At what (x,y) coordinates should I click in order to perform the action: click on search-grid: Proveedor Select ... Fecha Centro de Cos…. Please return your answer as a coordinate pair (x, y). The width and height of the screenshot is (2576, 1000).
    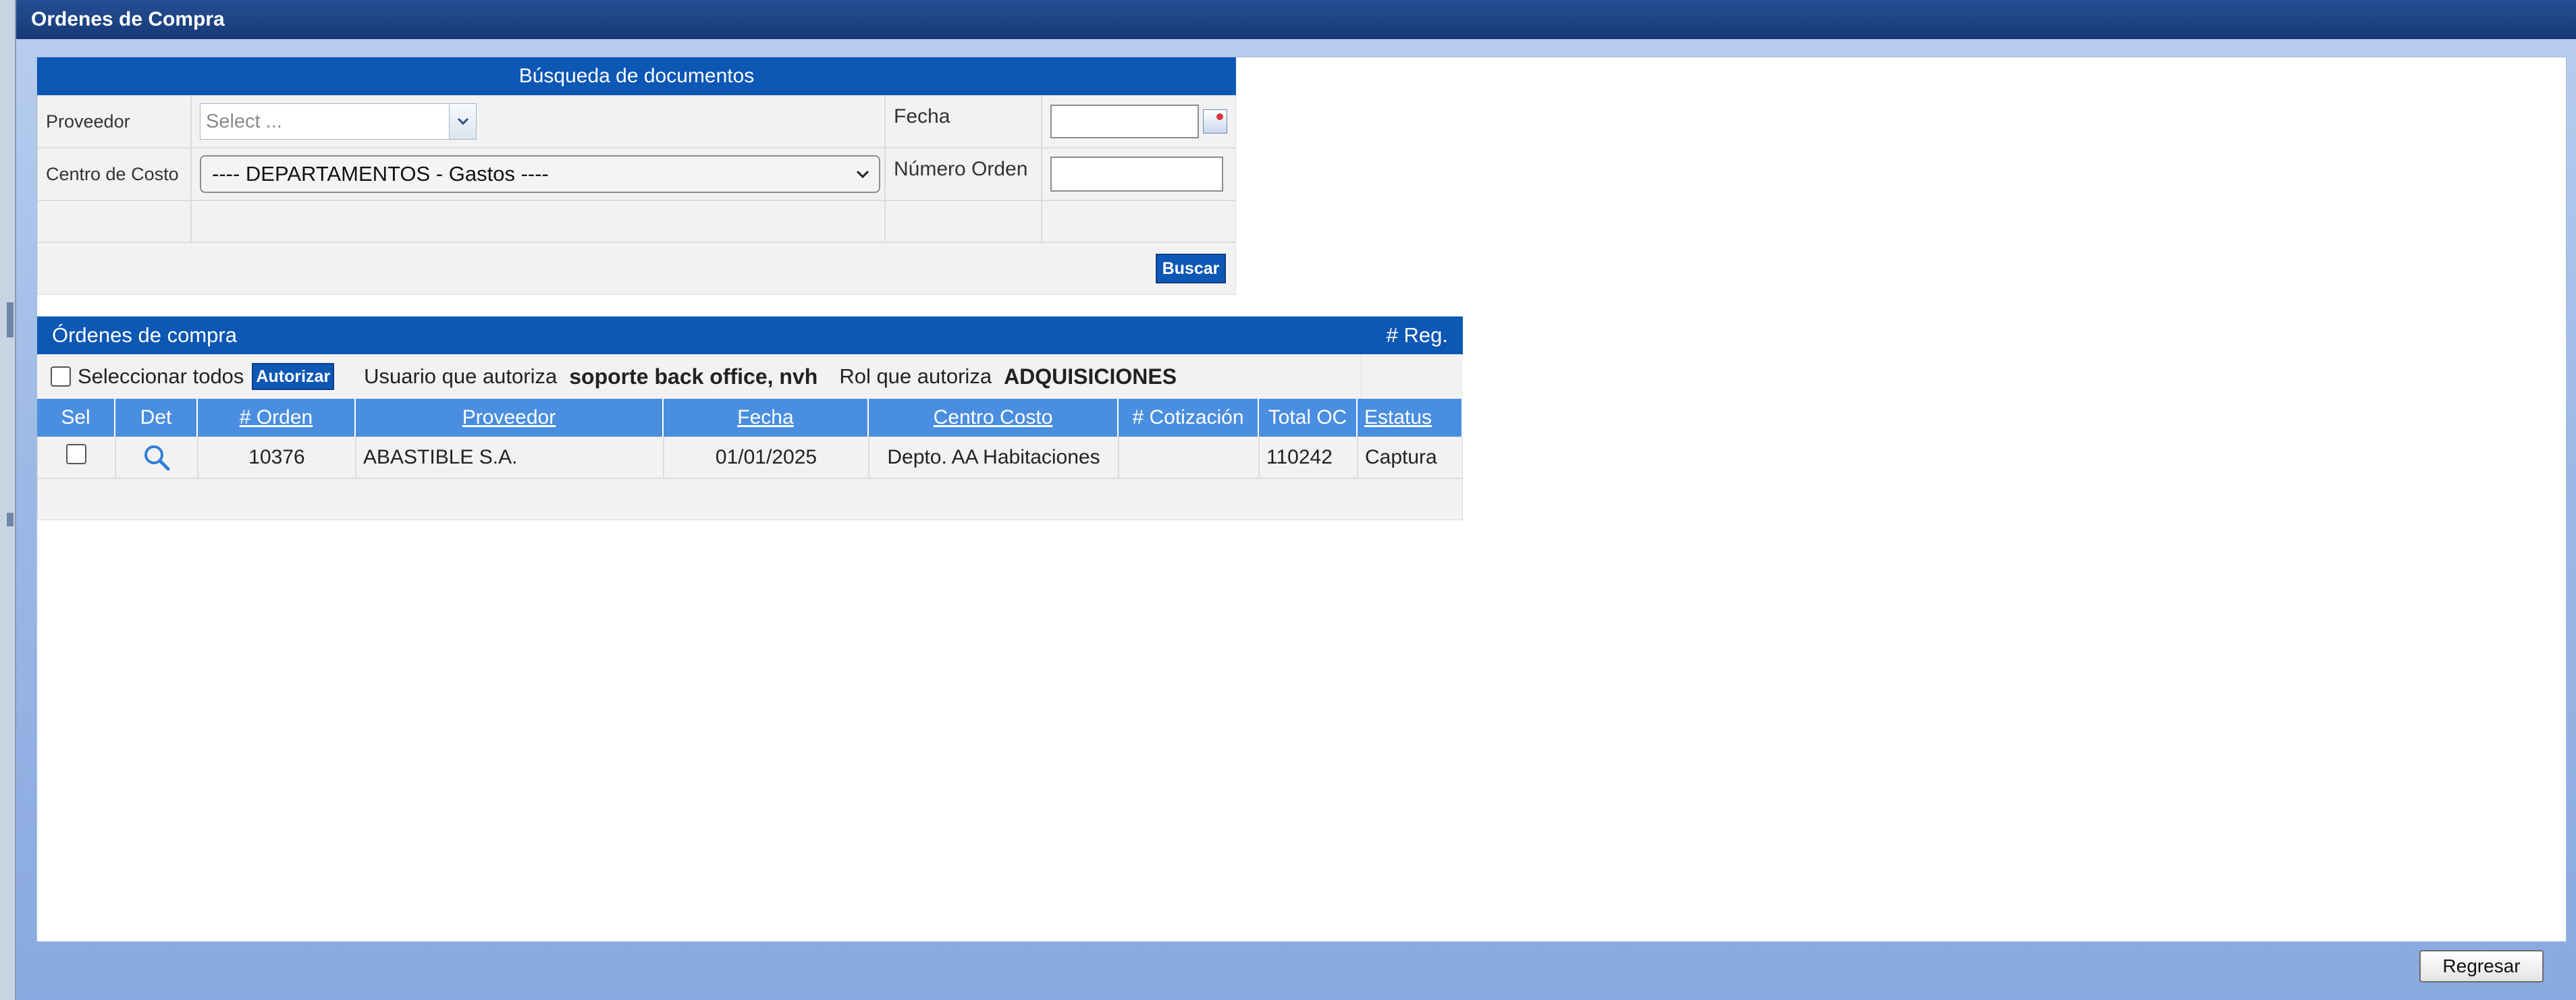
    Looking at the image, I should click on (637, 168).